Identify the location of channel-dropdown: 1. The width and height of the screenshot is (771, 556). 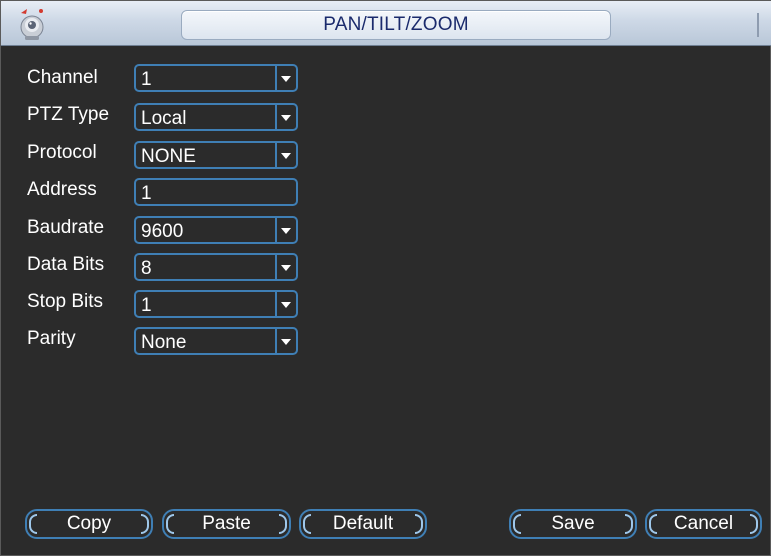
(216, 78).